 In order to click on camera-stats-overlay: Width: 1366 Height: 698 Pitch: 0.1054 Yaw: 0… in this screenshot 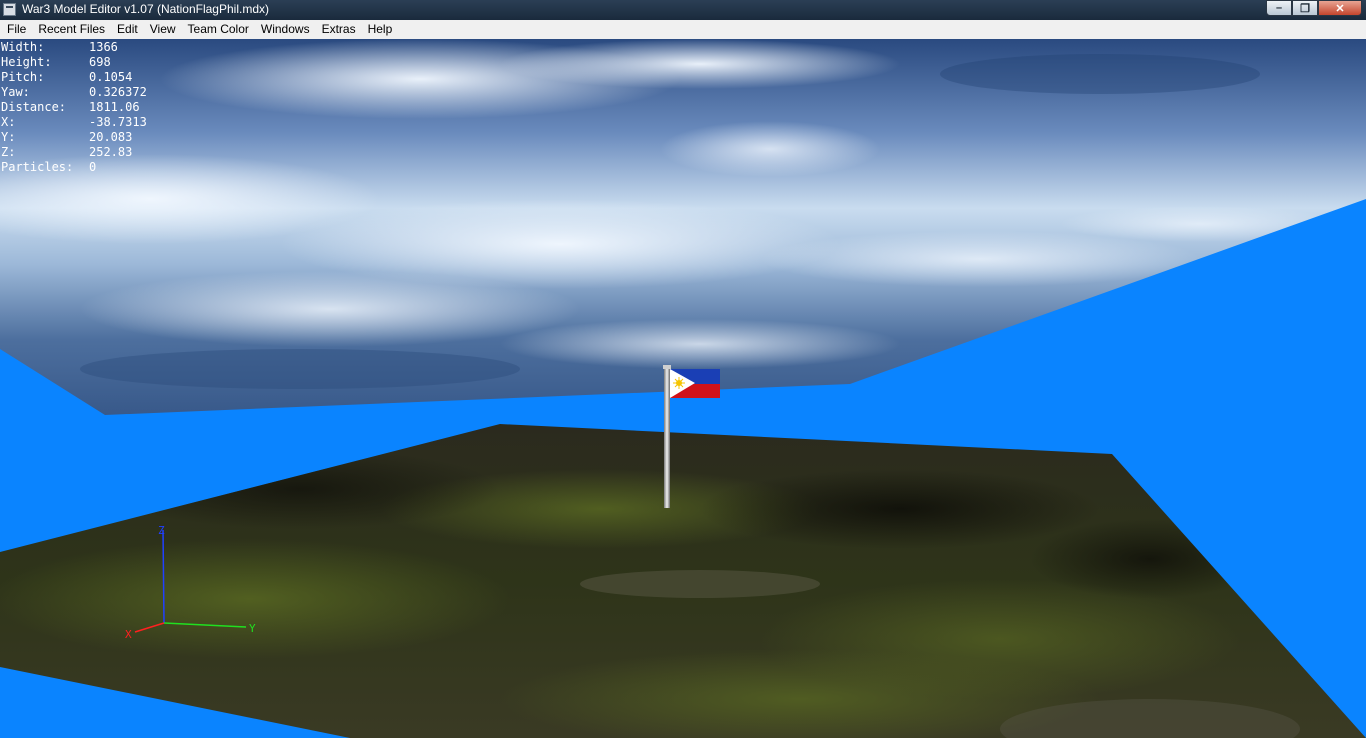, I will do `click(74, 107)`.